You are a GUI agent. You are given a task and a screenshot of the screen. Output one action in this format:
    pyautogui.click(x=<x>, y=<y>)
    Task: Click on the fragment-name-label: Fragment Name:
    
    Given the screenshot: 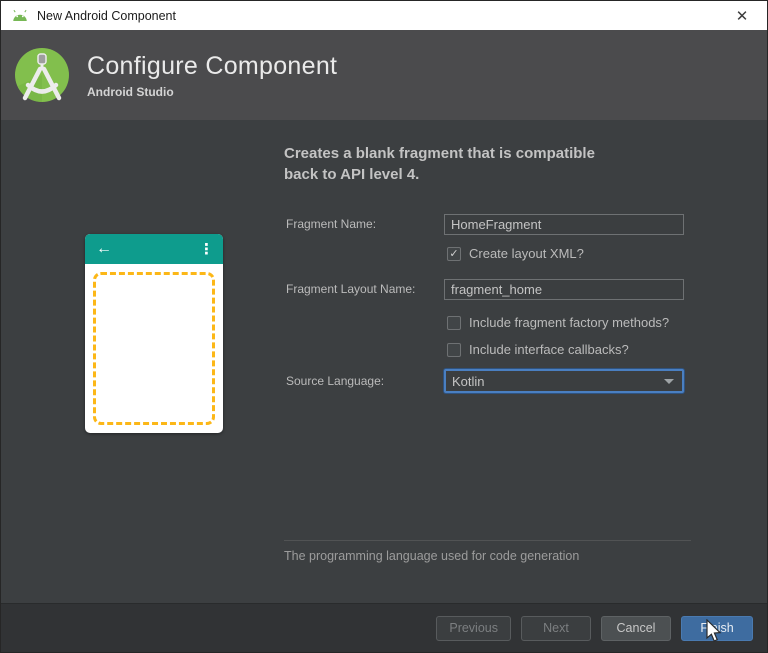 What is the action you would take?
    pyautogui.click(x=331, y=224)
    